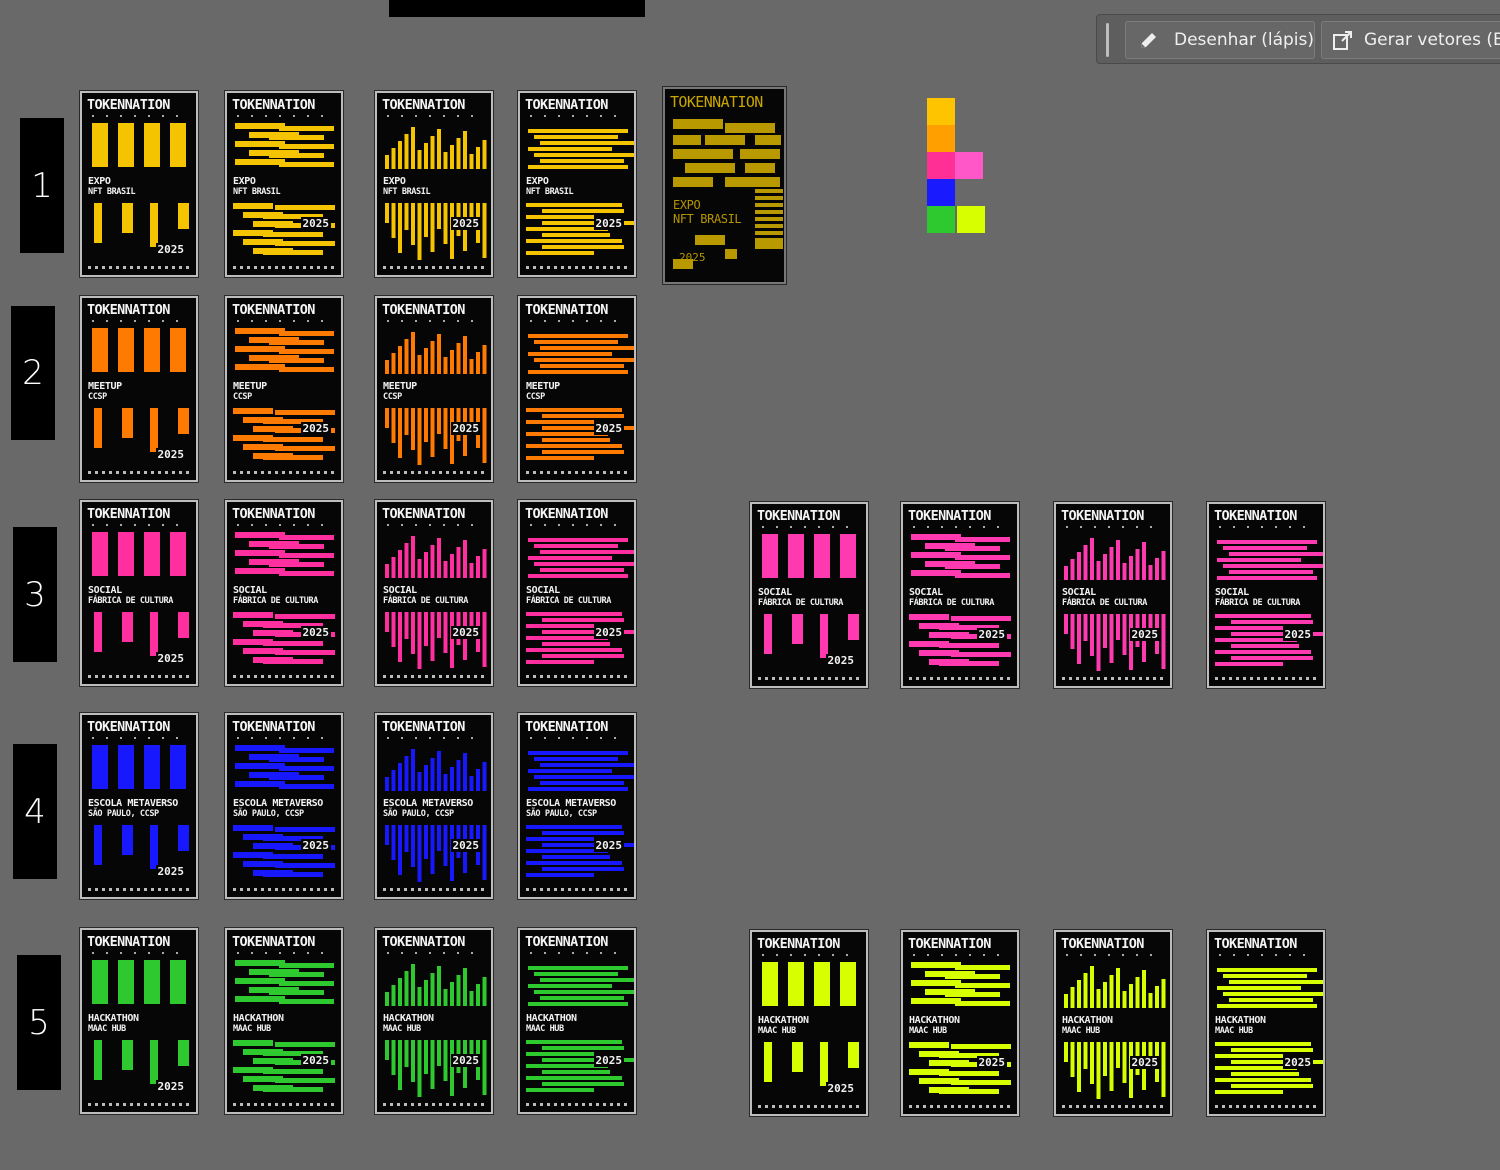 This screenshot has height=1170, width=1500. I want to click on poster-5-1: TOKENNATION HACKATHON MAAC HUB 2025, so click(139, 1021).